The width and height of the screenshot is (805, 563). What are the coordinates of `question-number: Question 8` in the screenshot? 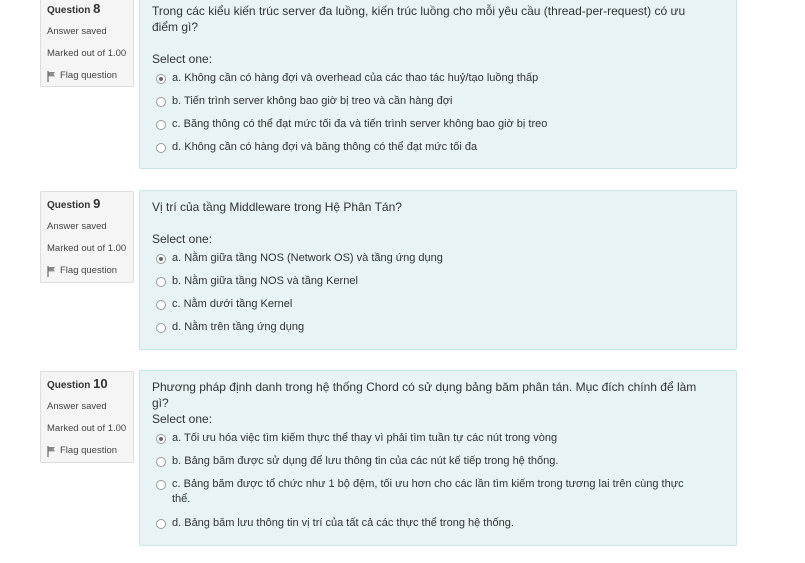 It's located at (74, 8).